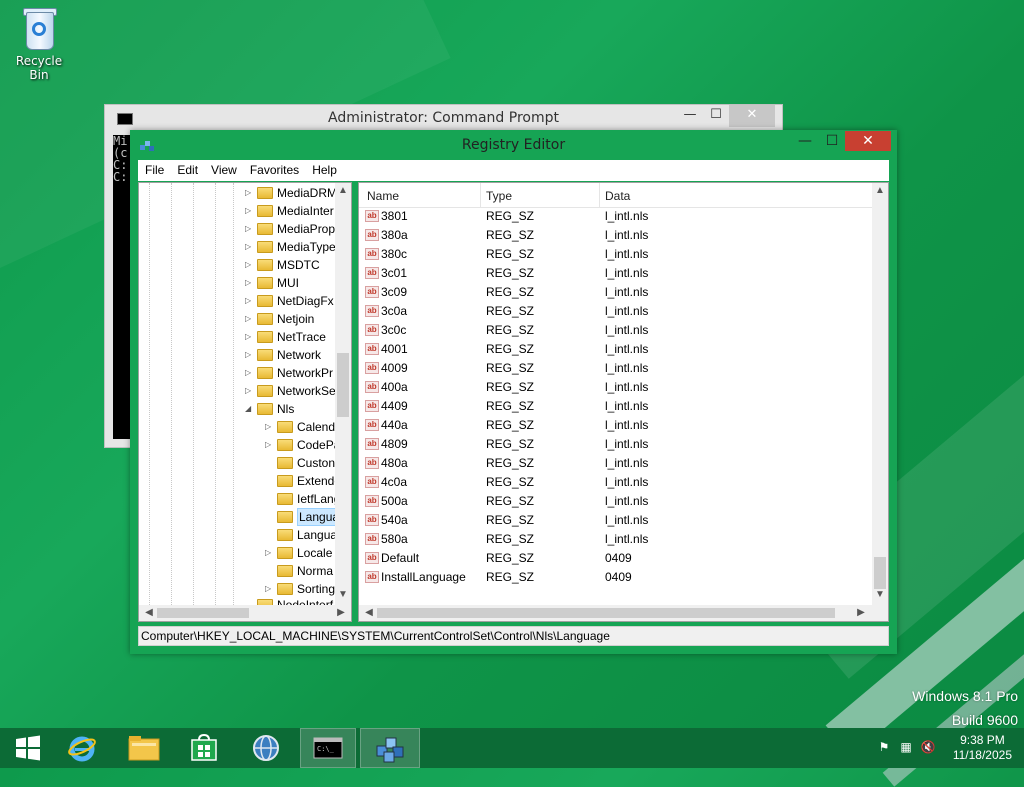 This screenshot has width=1024, height=787. I want to click on menu-file: File, so click(154, 168).